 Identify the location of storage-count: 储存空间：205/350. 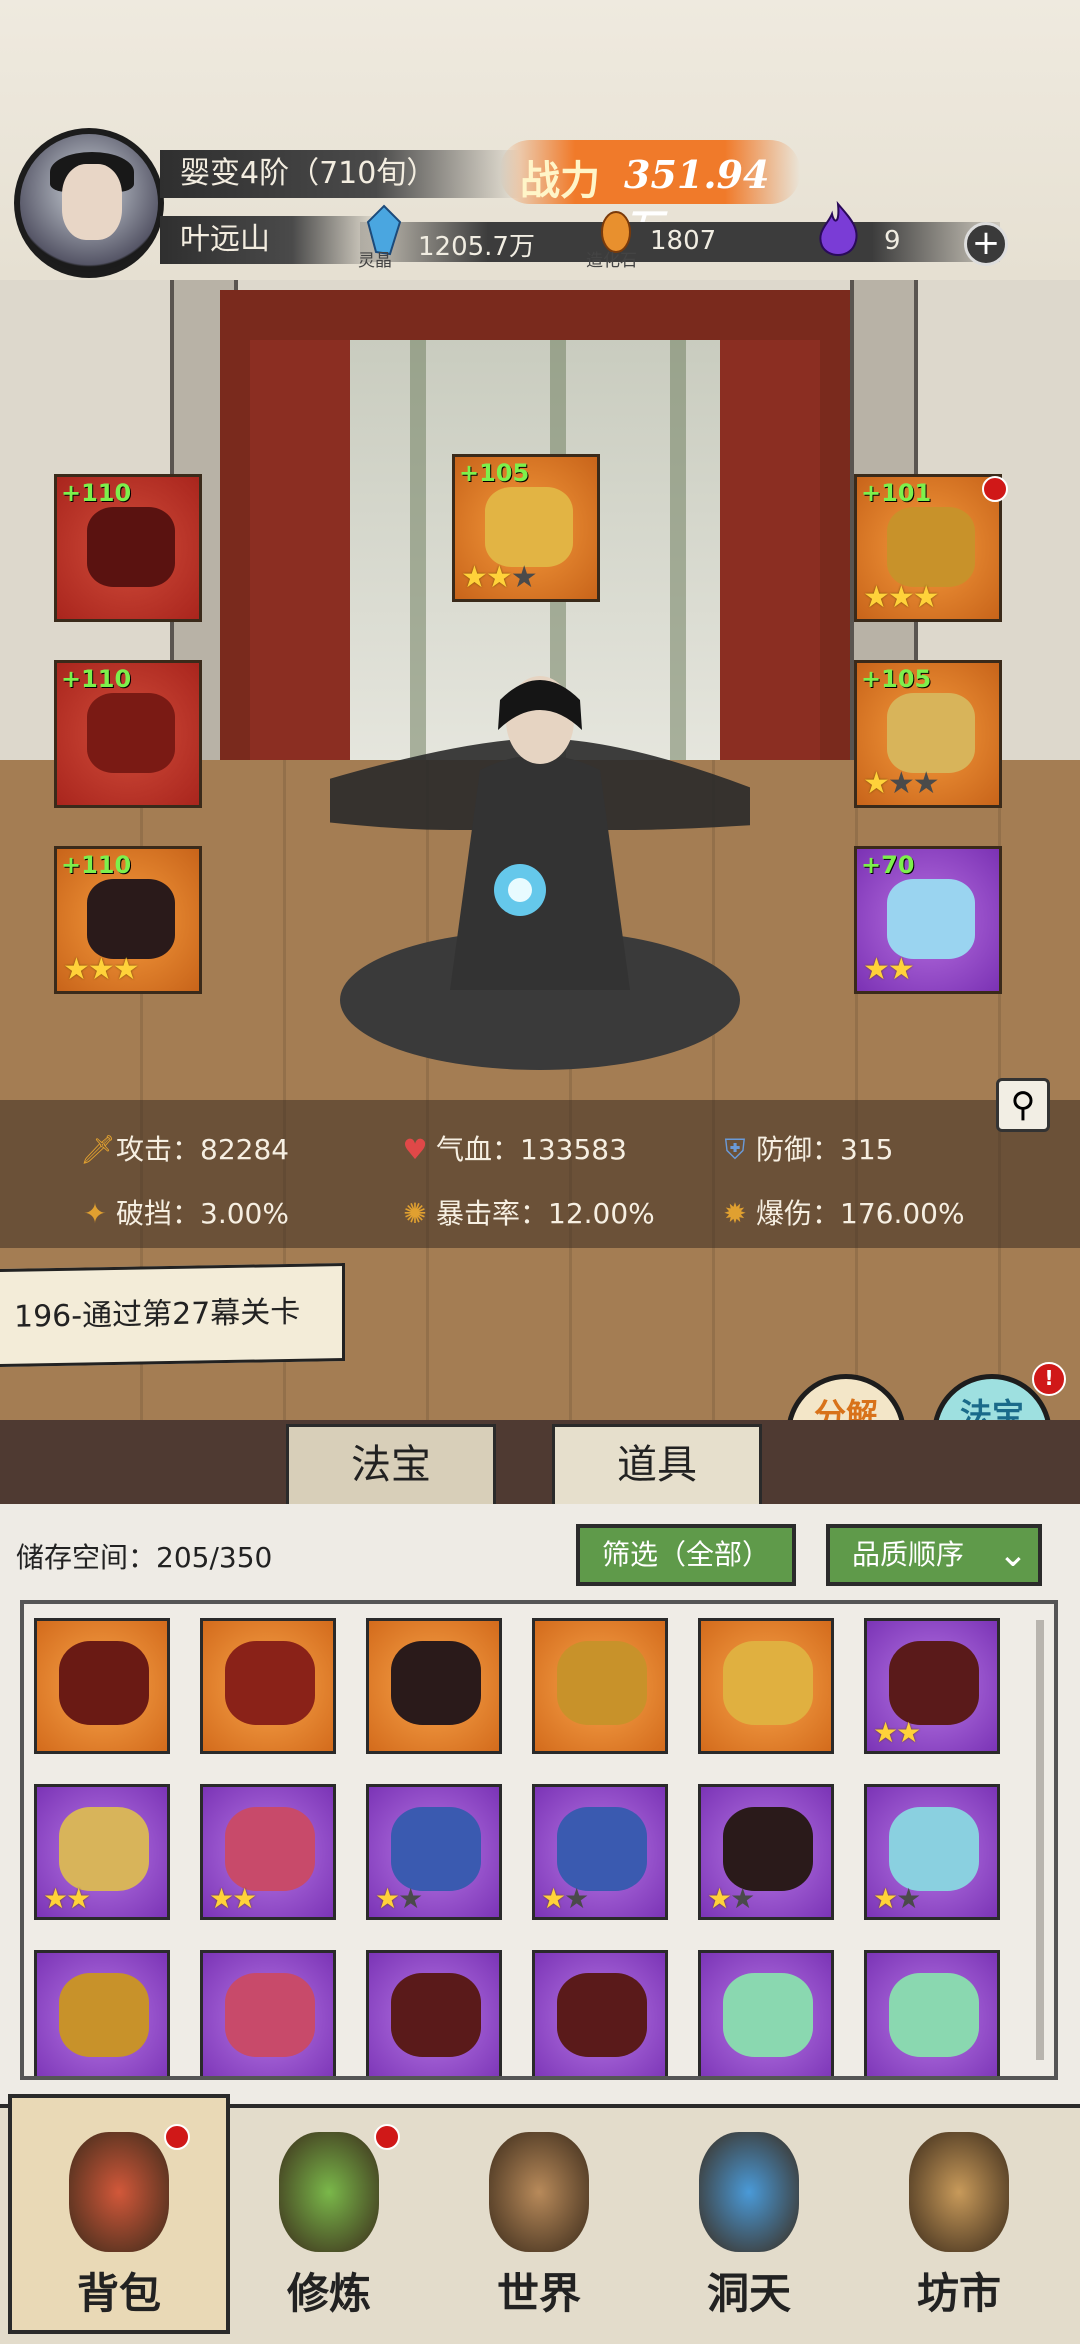
(144, 1557).